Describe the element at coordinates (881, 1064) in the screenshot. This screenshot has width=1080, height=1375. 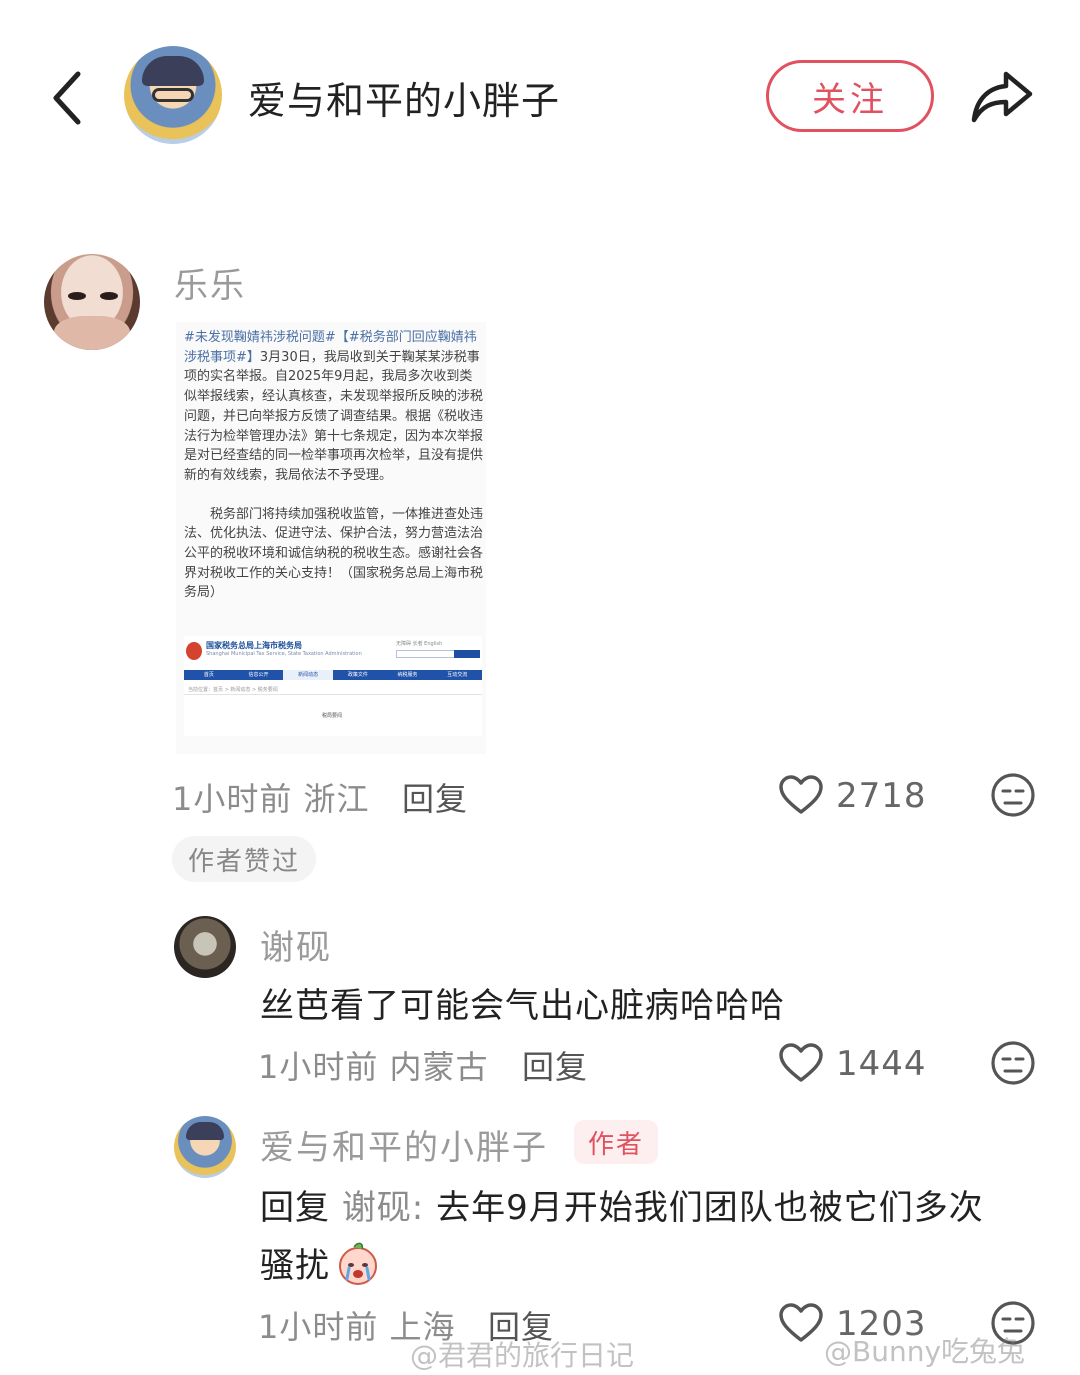
I see `like-count: 1444` at that location.